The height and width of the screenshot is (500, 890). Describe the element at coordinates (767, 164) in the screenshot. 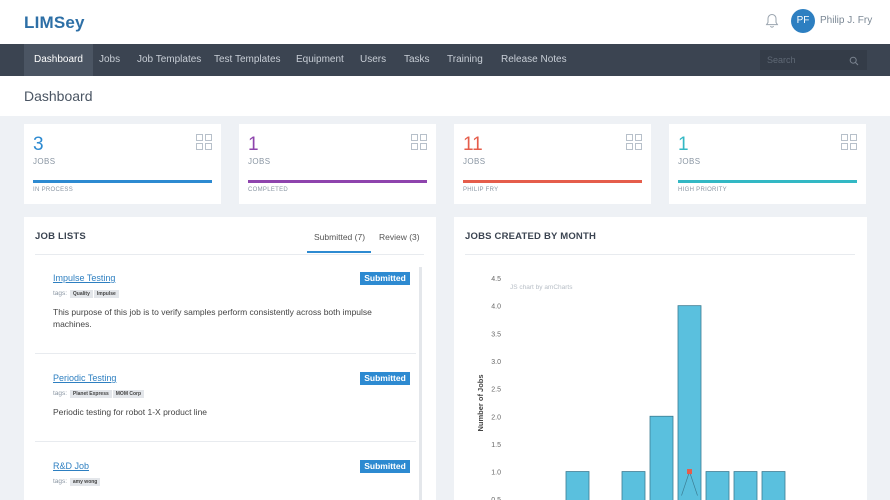

I see `stat-card-high-priority: 1 JOBS HIGH PRIORITY` at that location.